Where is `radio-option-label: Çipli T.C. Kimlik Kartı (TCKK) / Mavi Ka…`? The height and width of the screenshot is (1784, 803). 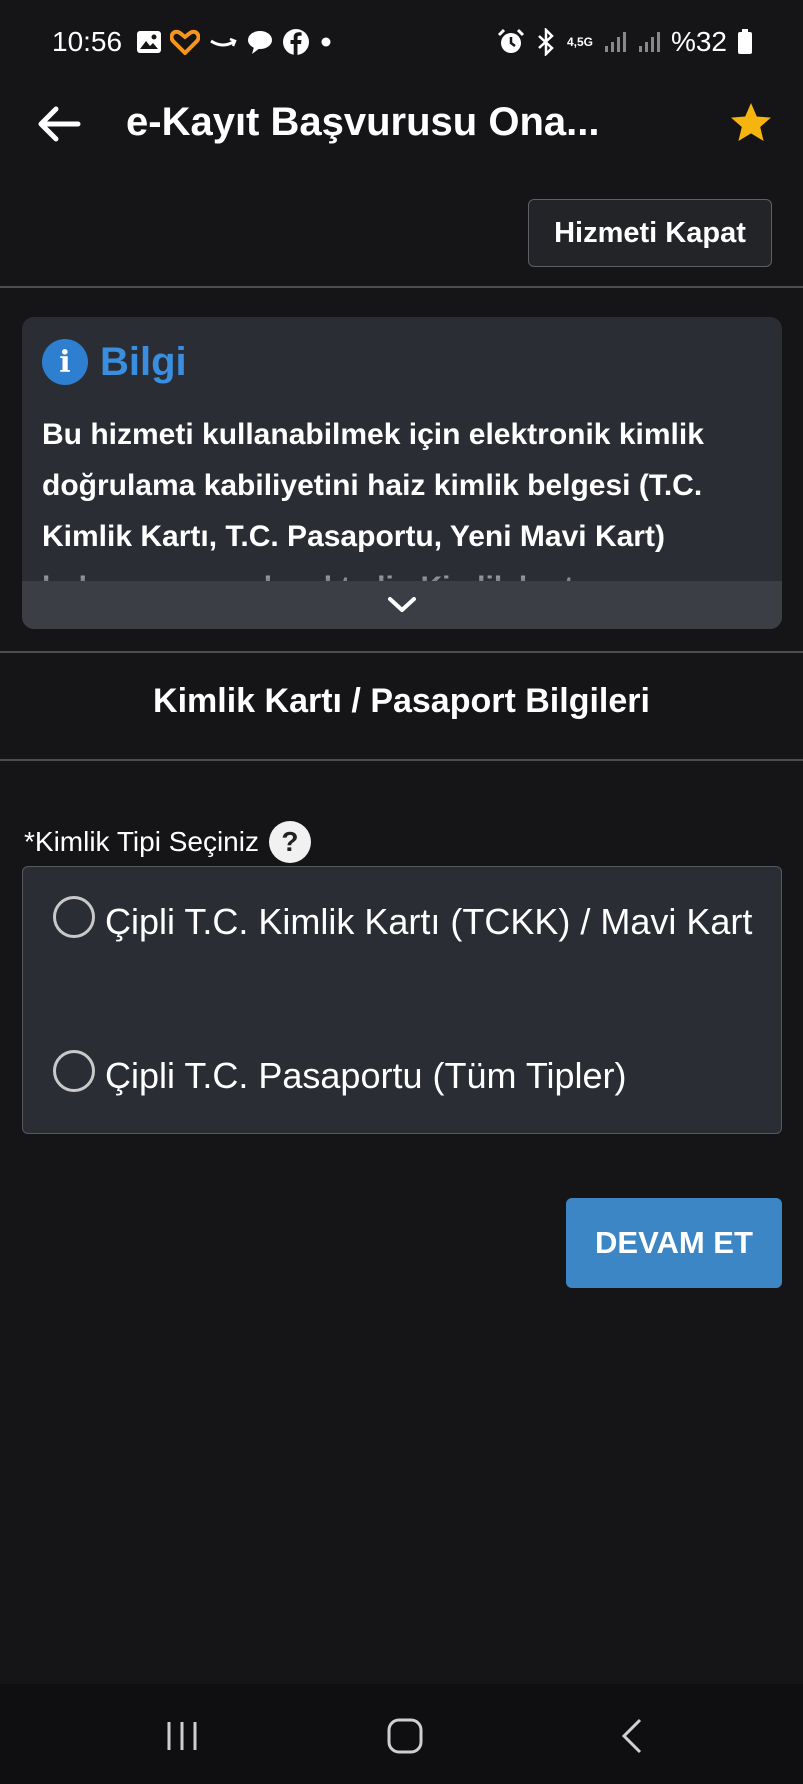
radio-option-label: Çipli T.C. Kimlik Kartı (TCKK) / Mavi Ka… is located at coordinates (429, 921).